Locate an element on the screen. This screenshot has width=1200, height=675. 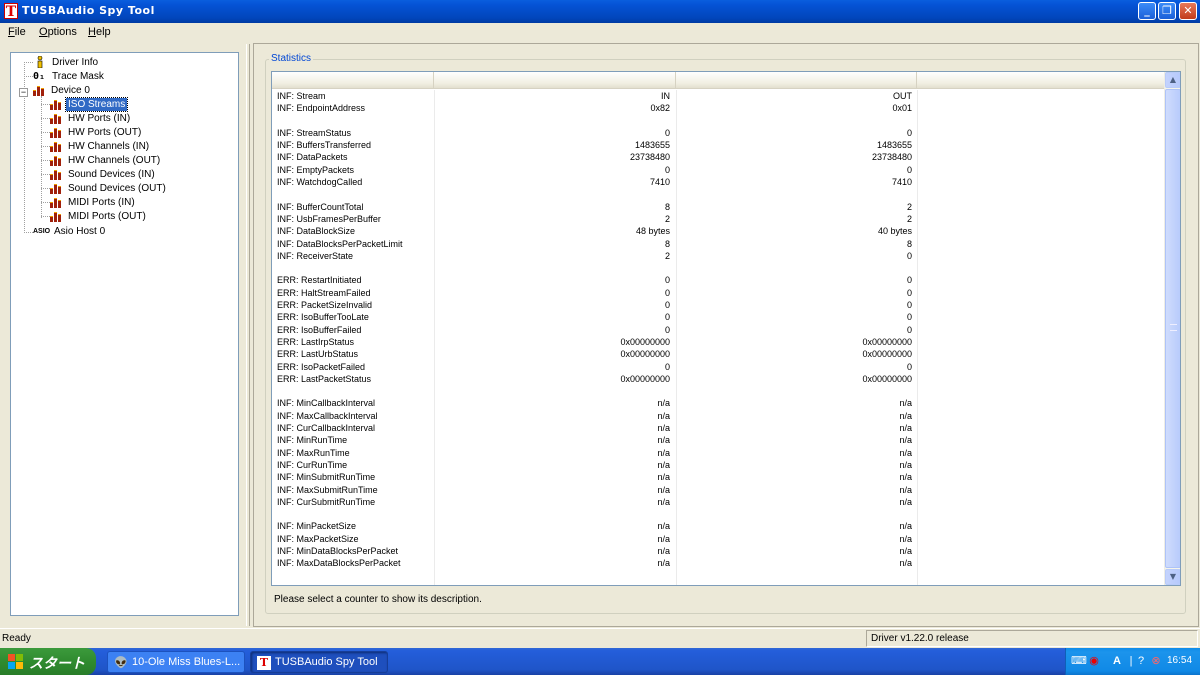
tree-item-hw-channels-in: HW Channels (IN) is located at coordinates (100, 146).